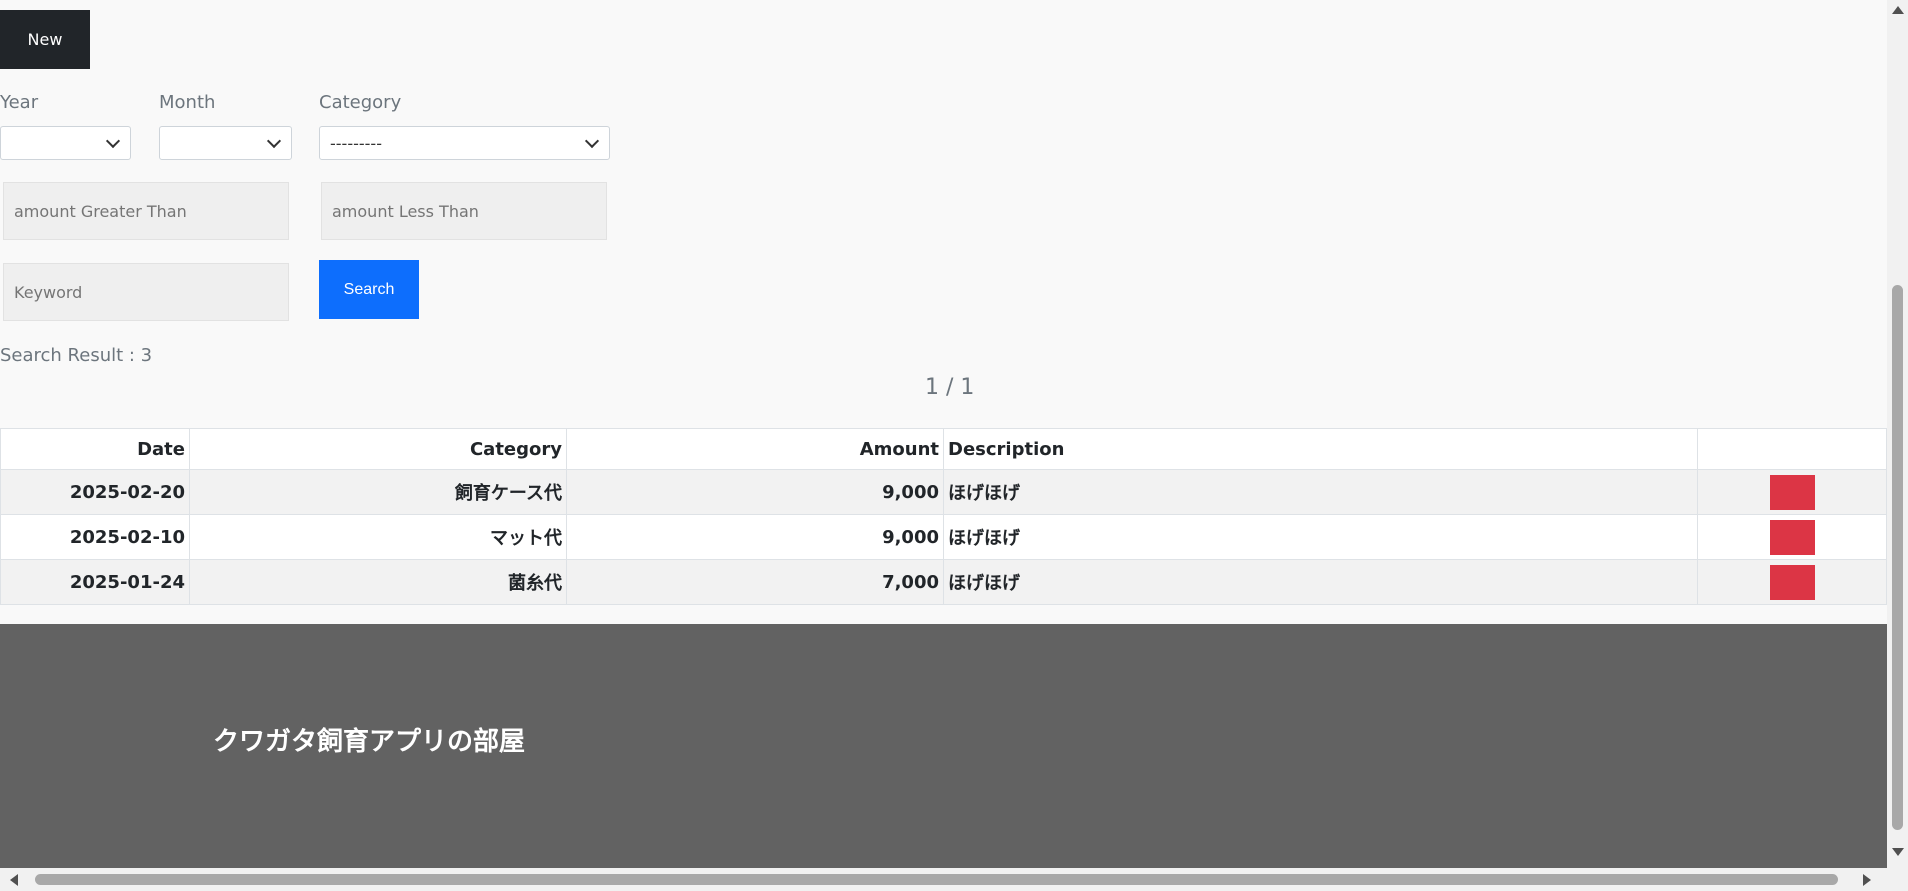  I want to click on cell-date: 2025-01-24, so click(95, 582).